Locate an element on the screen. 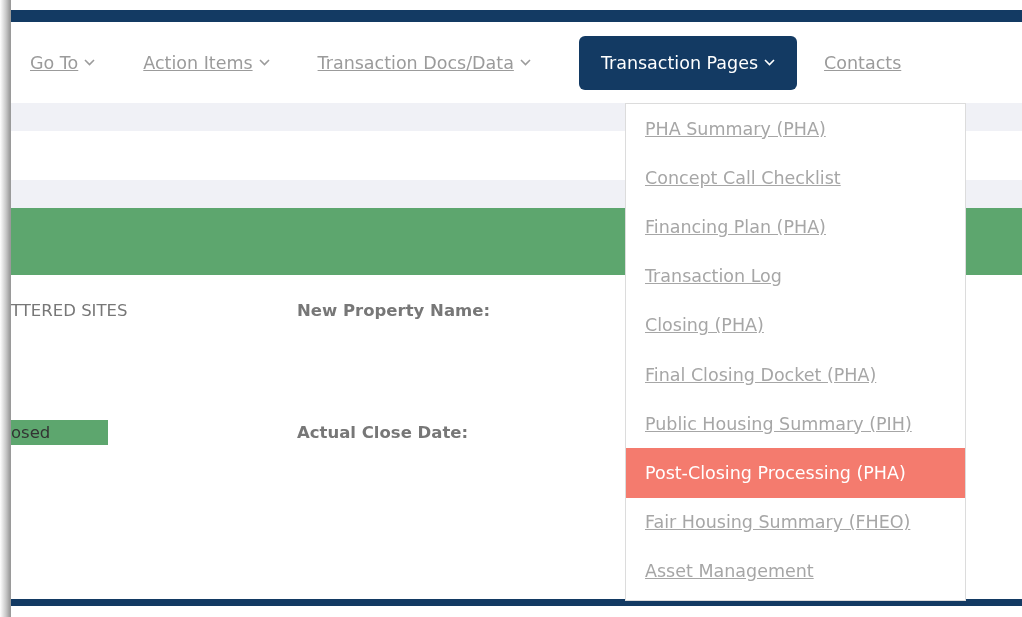 Image resolution: width=1022 pixels, height=617 pixels. field-label: Actual Close Date: is located at coordinates (383, 432).